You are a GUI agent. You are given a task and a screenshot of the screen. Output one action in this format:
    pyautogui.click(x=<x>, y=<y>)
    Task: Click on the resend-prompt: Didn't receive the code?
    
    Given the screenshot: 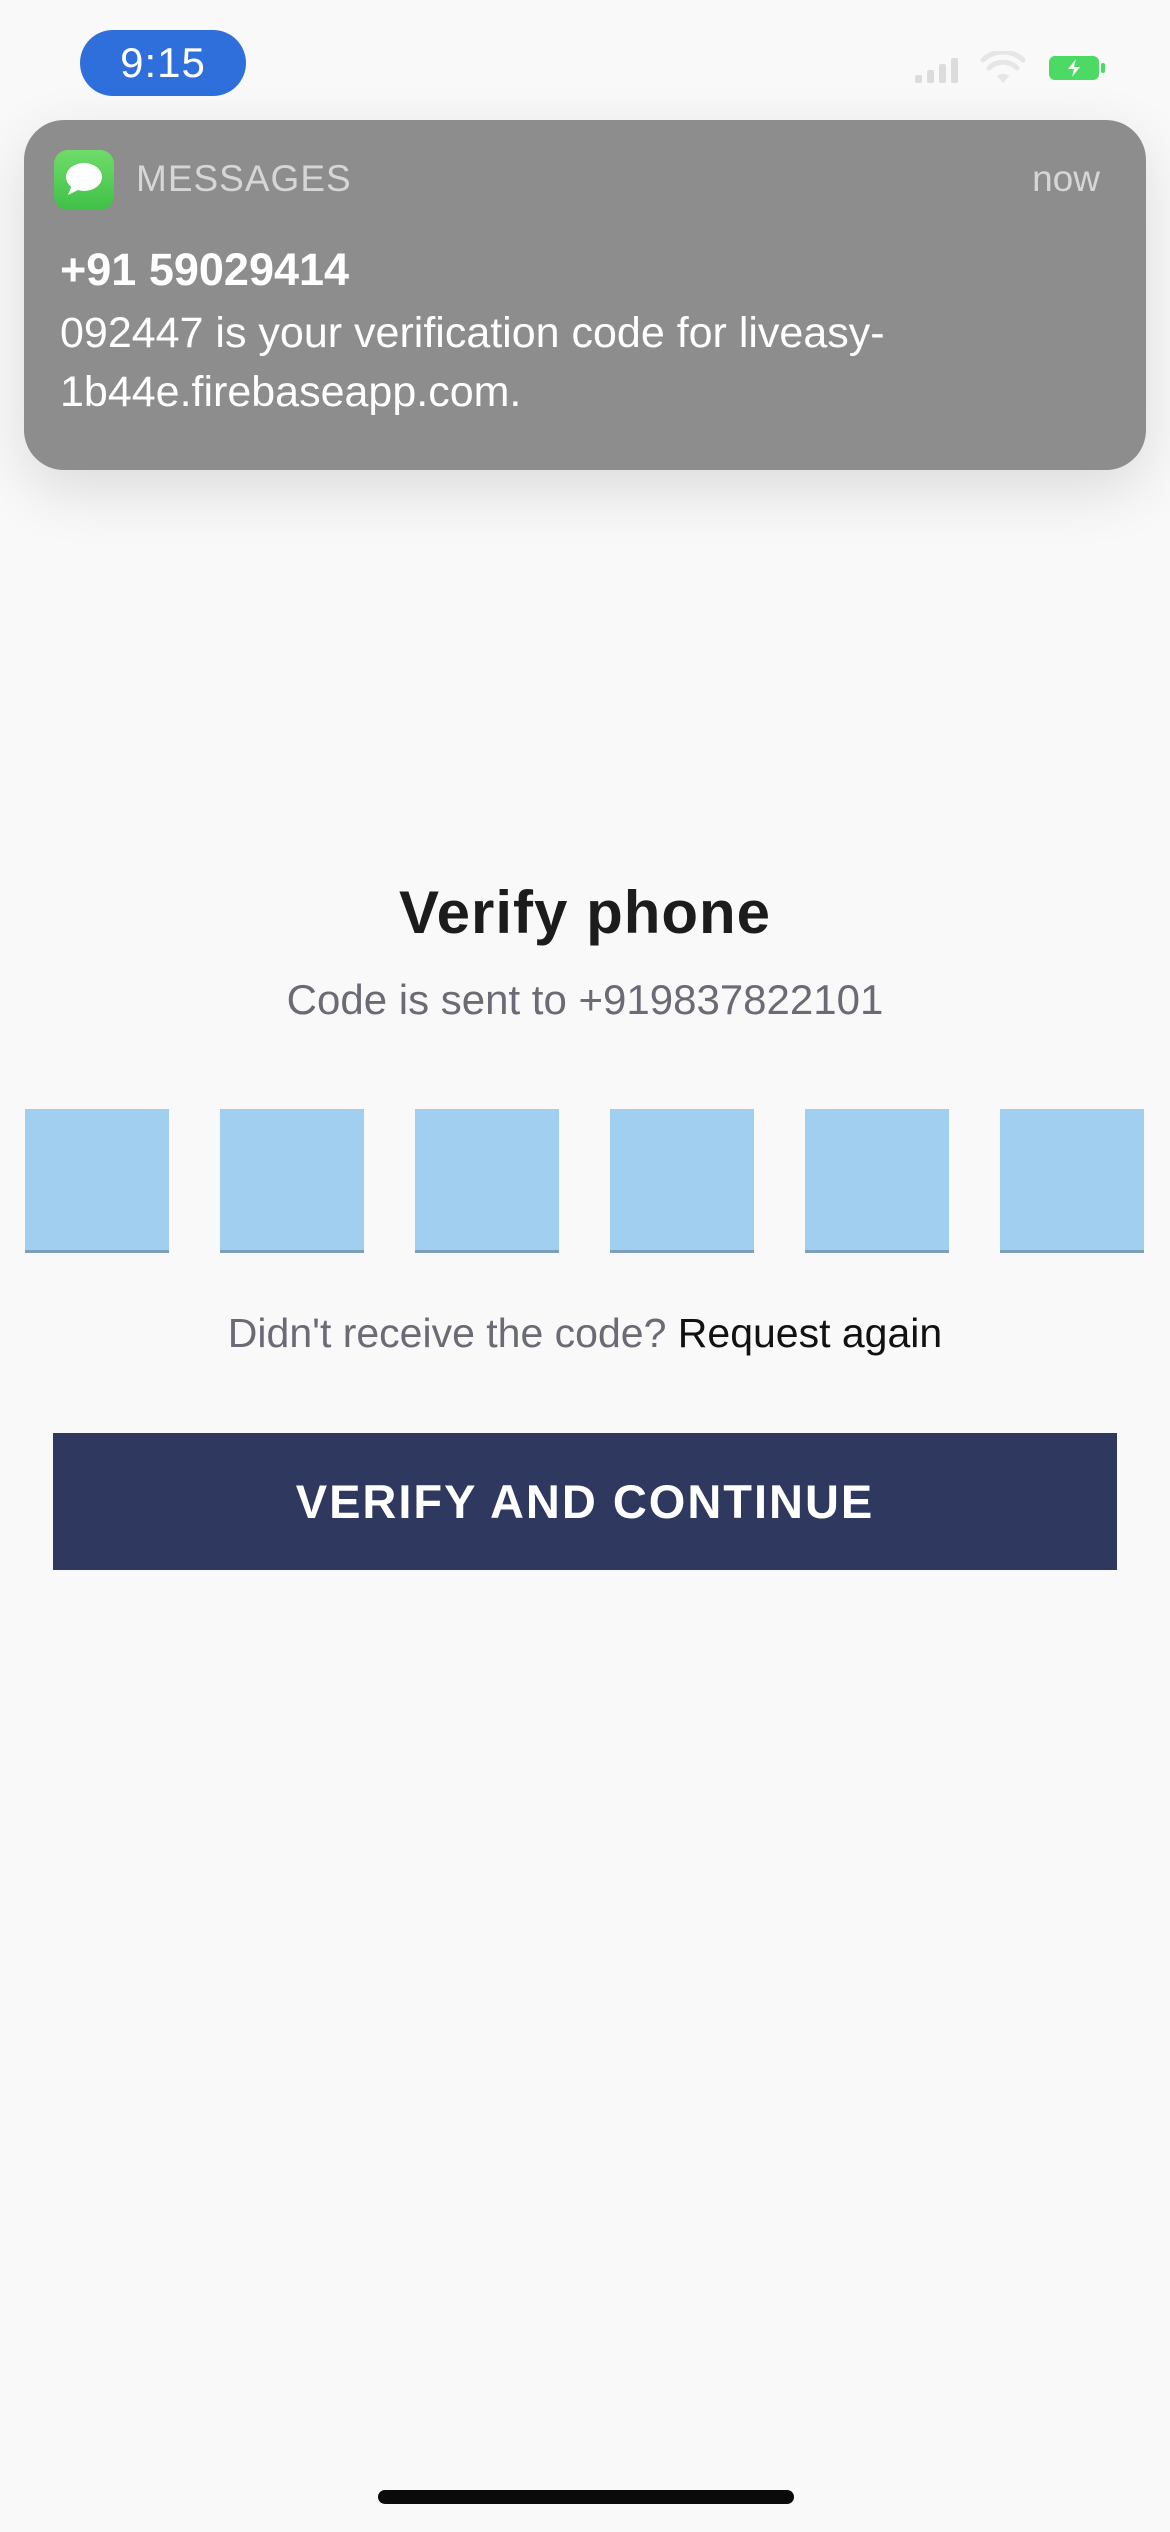 What is the action you would take?
    pyautogui.click(x=452, y=1333)
    